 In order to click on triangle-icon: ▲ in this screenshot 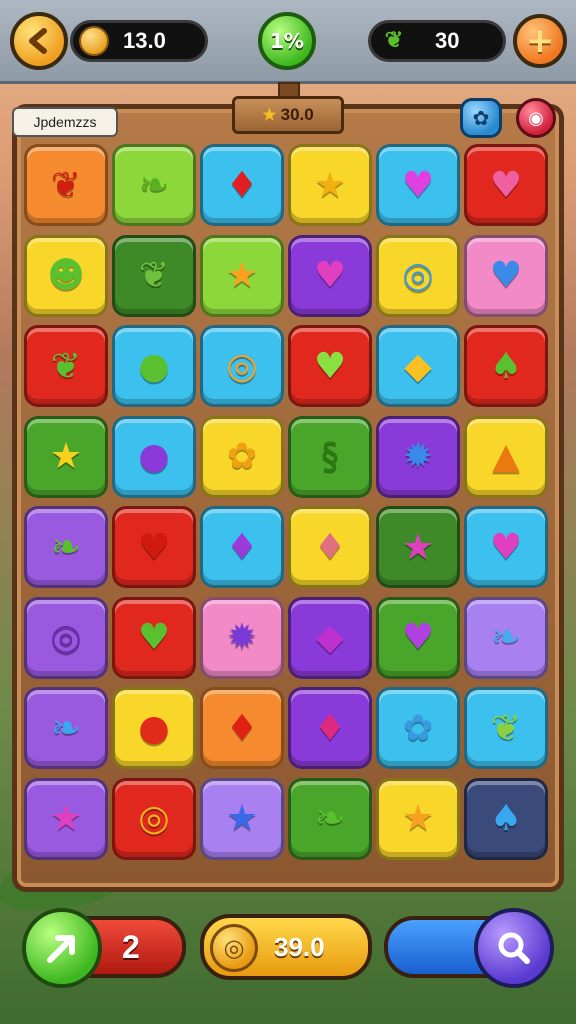, I will do `click(506, 456)`.